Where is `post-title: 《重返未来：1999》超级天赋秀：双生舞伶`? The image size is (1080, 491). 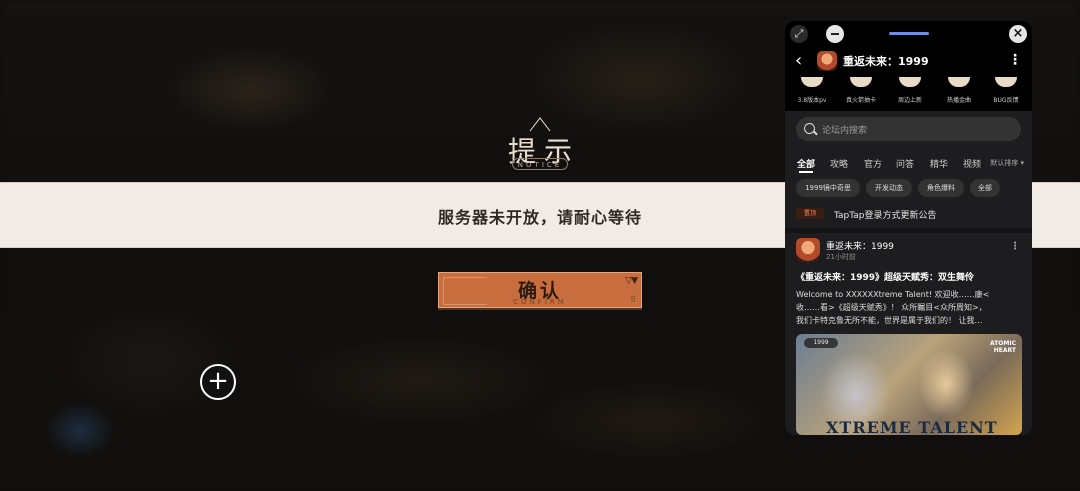
post-title: 《重返未来：1999》超级天赋秀：双生舞伶 is located at coordinates (885, 278).